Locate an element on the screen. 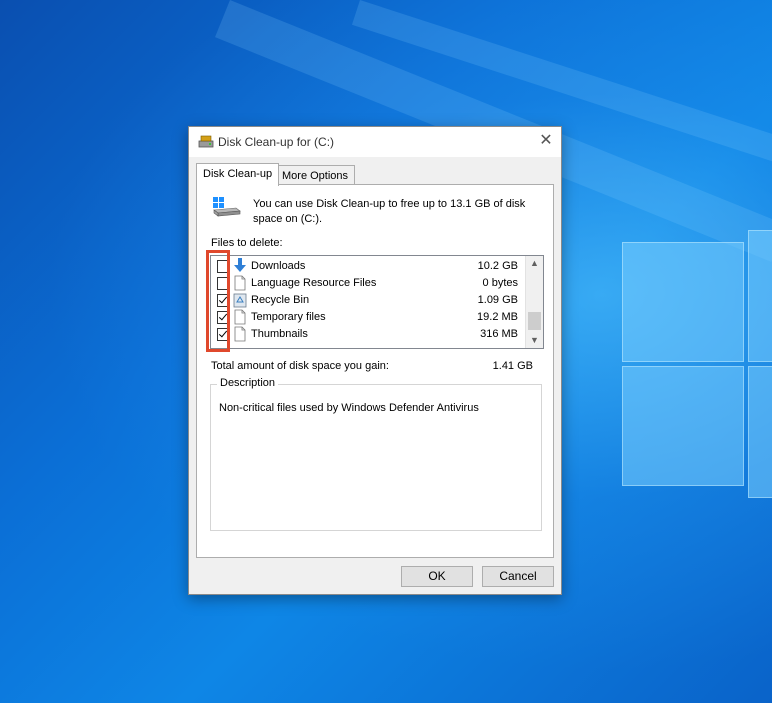 The width and height of the screenshot is (772, 703). download-arrow-icon is located at coordinates (240, 265).